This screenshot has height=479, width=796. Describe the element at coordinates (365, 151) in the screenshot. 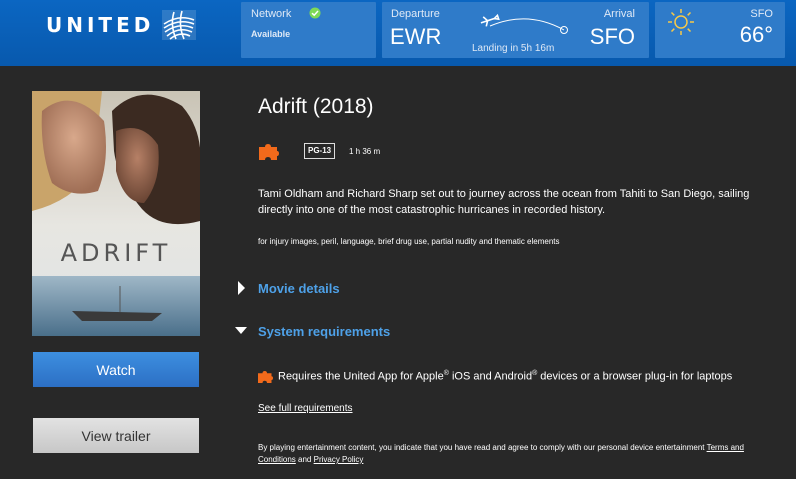

I see `movie-duration: 1 h 36 m` at that location.